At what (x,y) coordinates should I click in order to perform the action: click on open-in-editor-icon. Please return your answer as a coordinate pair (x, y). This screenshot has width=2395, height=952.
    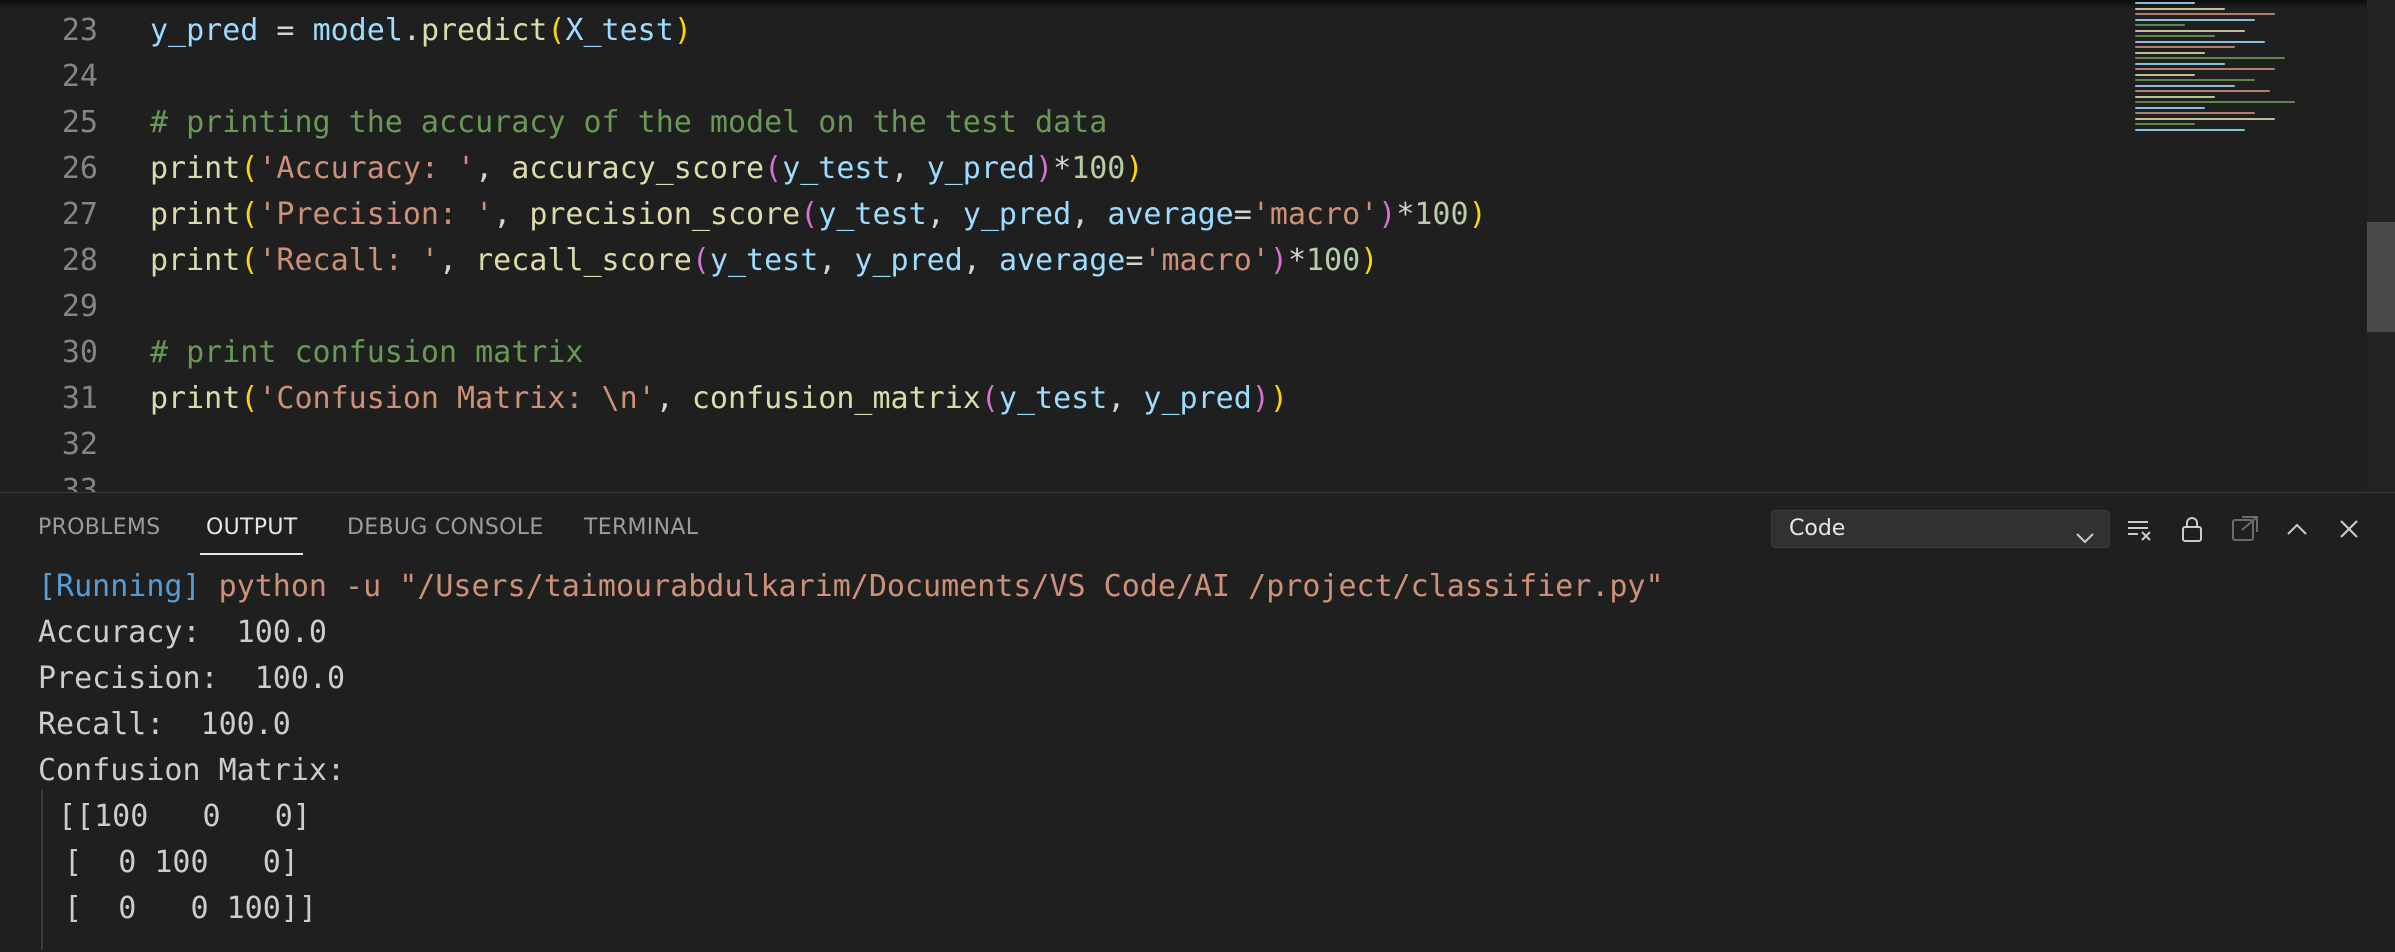
    Looking at the image, I should click on (2245, 529).